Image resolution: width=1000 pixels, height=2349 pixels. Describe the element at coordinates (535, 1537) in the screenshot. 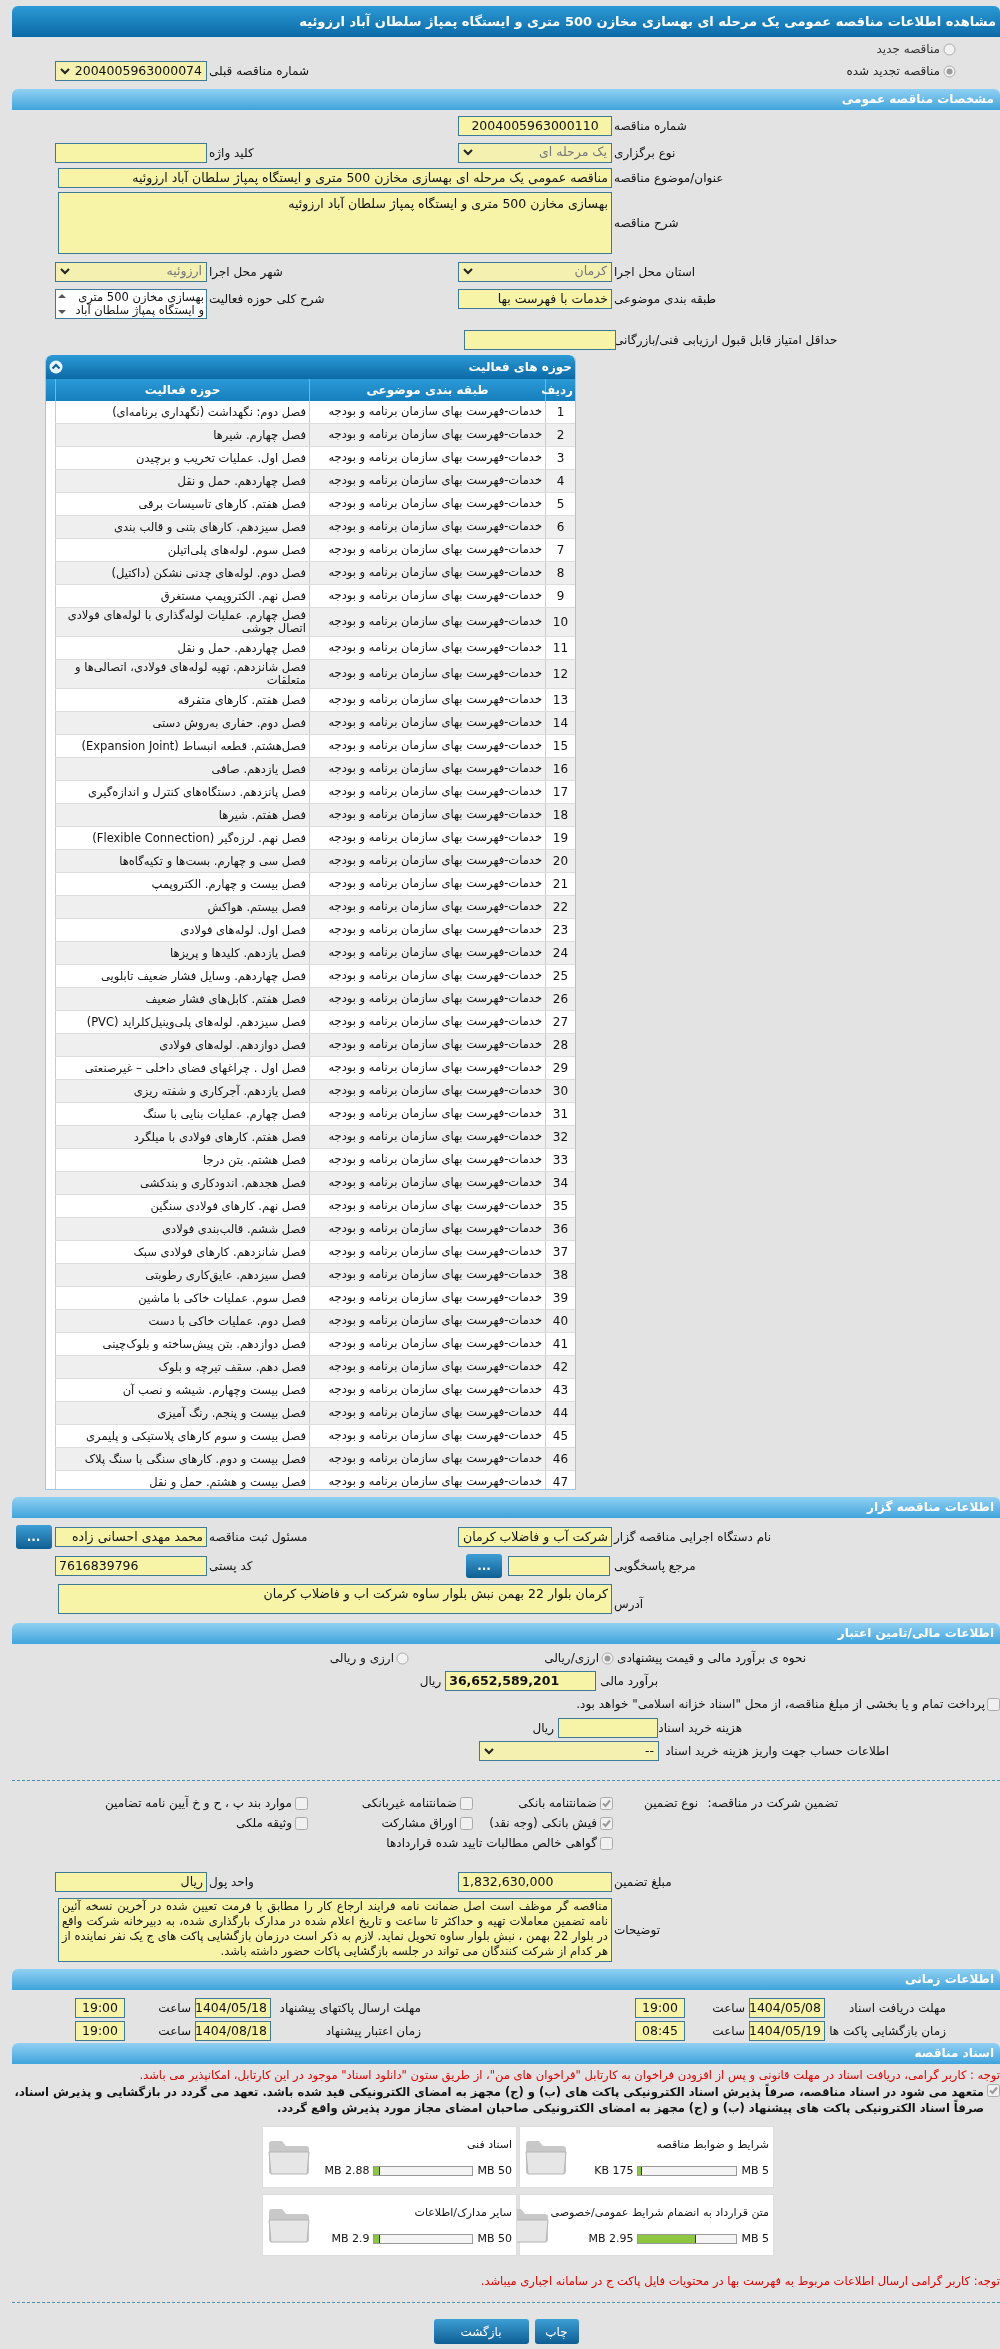

I see `input-field: شرکت آب و فاضلاب کرمان` at that location.